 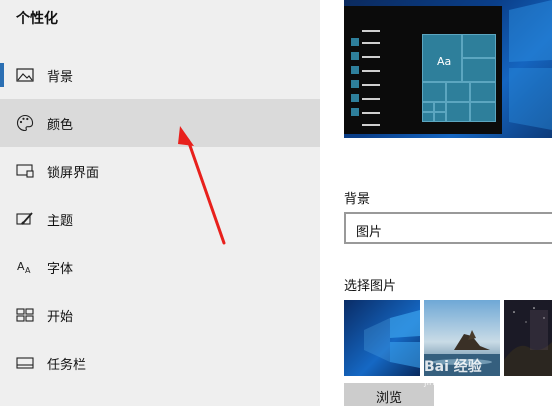 What do you see at coordinates (60, 125) in the screenshot?
I see `sidebar-item-label: 颜色` at bounding box center [60, 125].